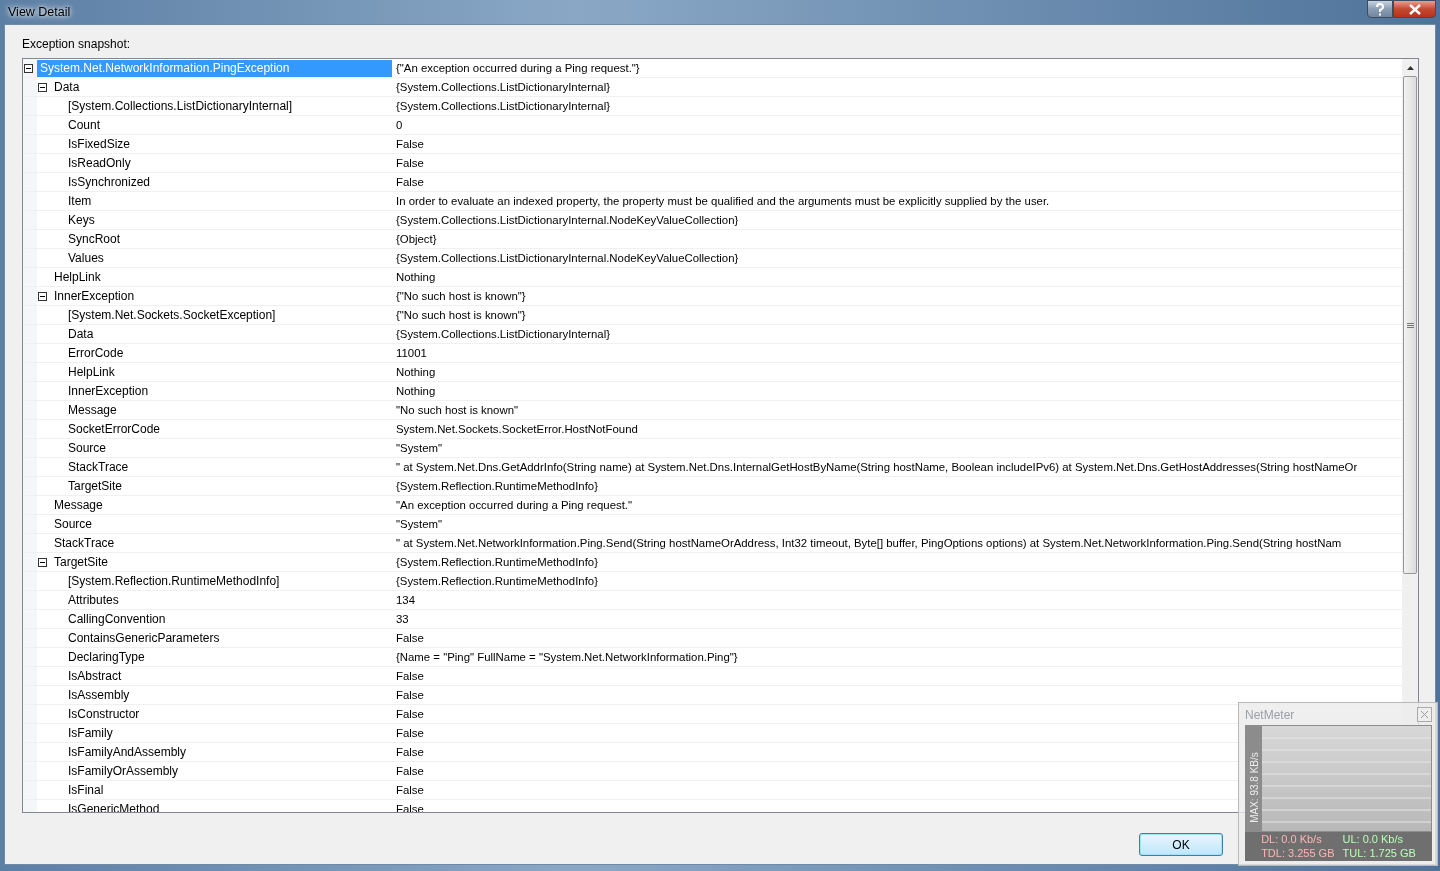 The width and height of the screenshot is (1440, 871). I want to click on property-name: IsAssembly, so click(99, 695).